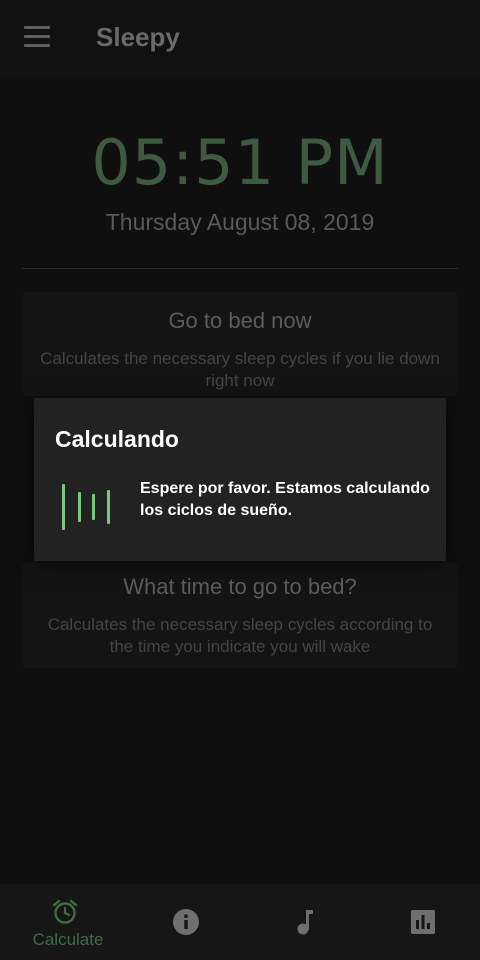  What do you see at coordinates (87, 507) in the screenshot?
I see `loading-bars-icon` at bounding box center [87, 507].